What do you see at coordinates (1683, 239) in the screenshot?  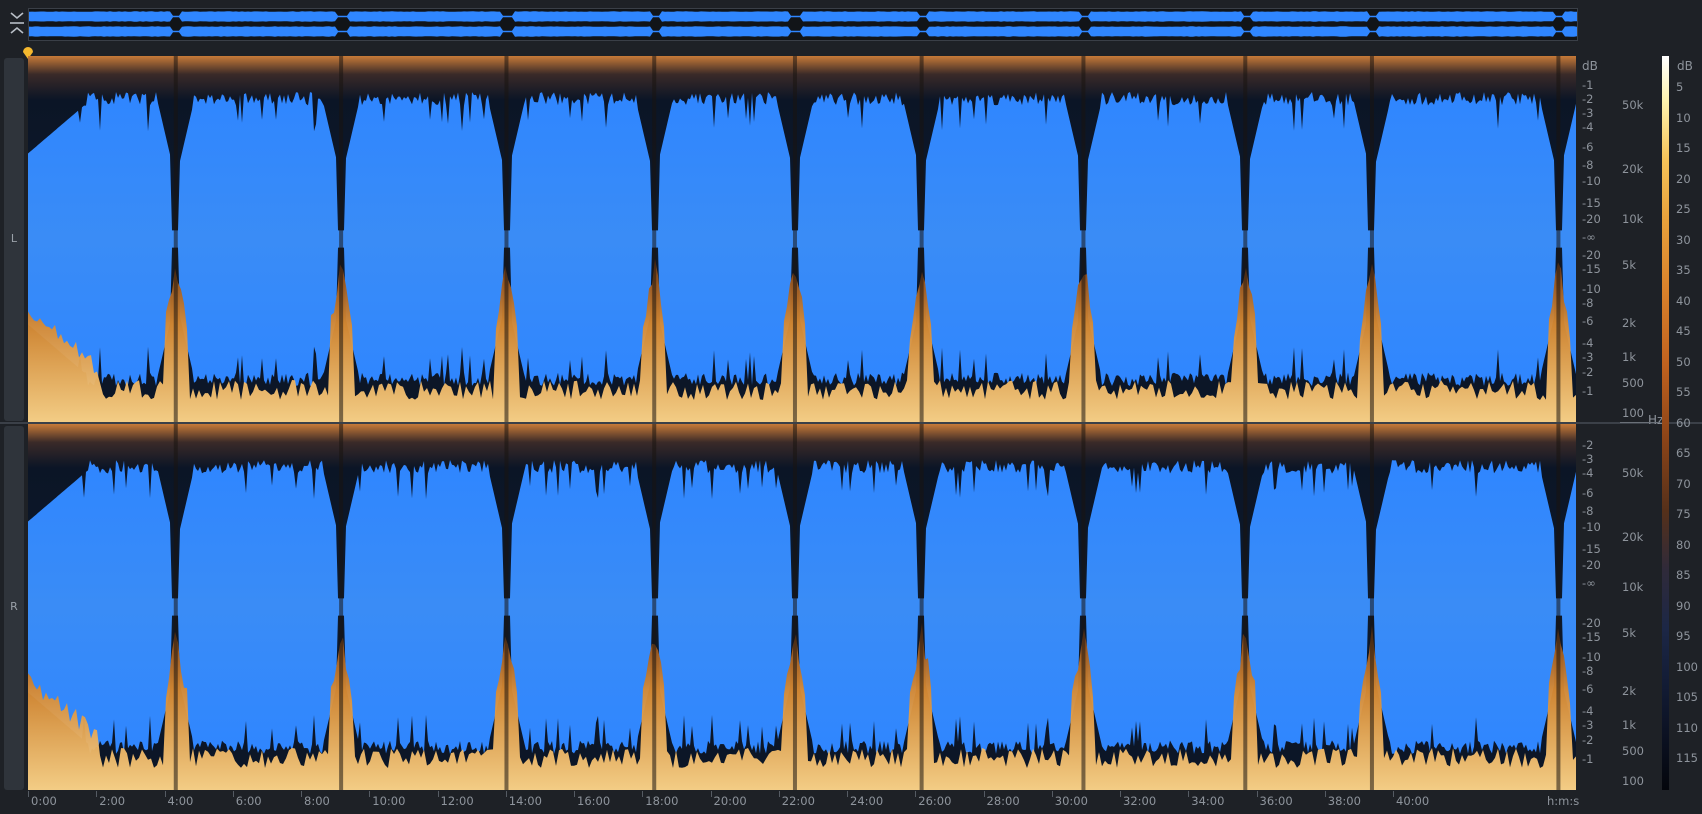 I see `colorbar-tick: 30` at bounding box center [1683, 239].